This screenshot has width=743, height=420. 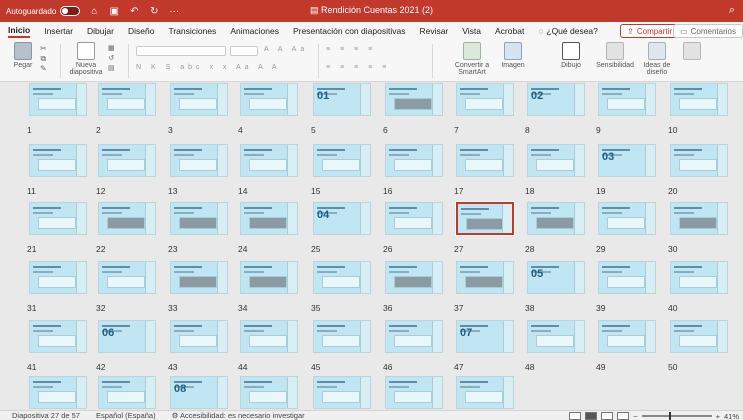 I want to click on reading-view-button, so click(x=607, y=416).